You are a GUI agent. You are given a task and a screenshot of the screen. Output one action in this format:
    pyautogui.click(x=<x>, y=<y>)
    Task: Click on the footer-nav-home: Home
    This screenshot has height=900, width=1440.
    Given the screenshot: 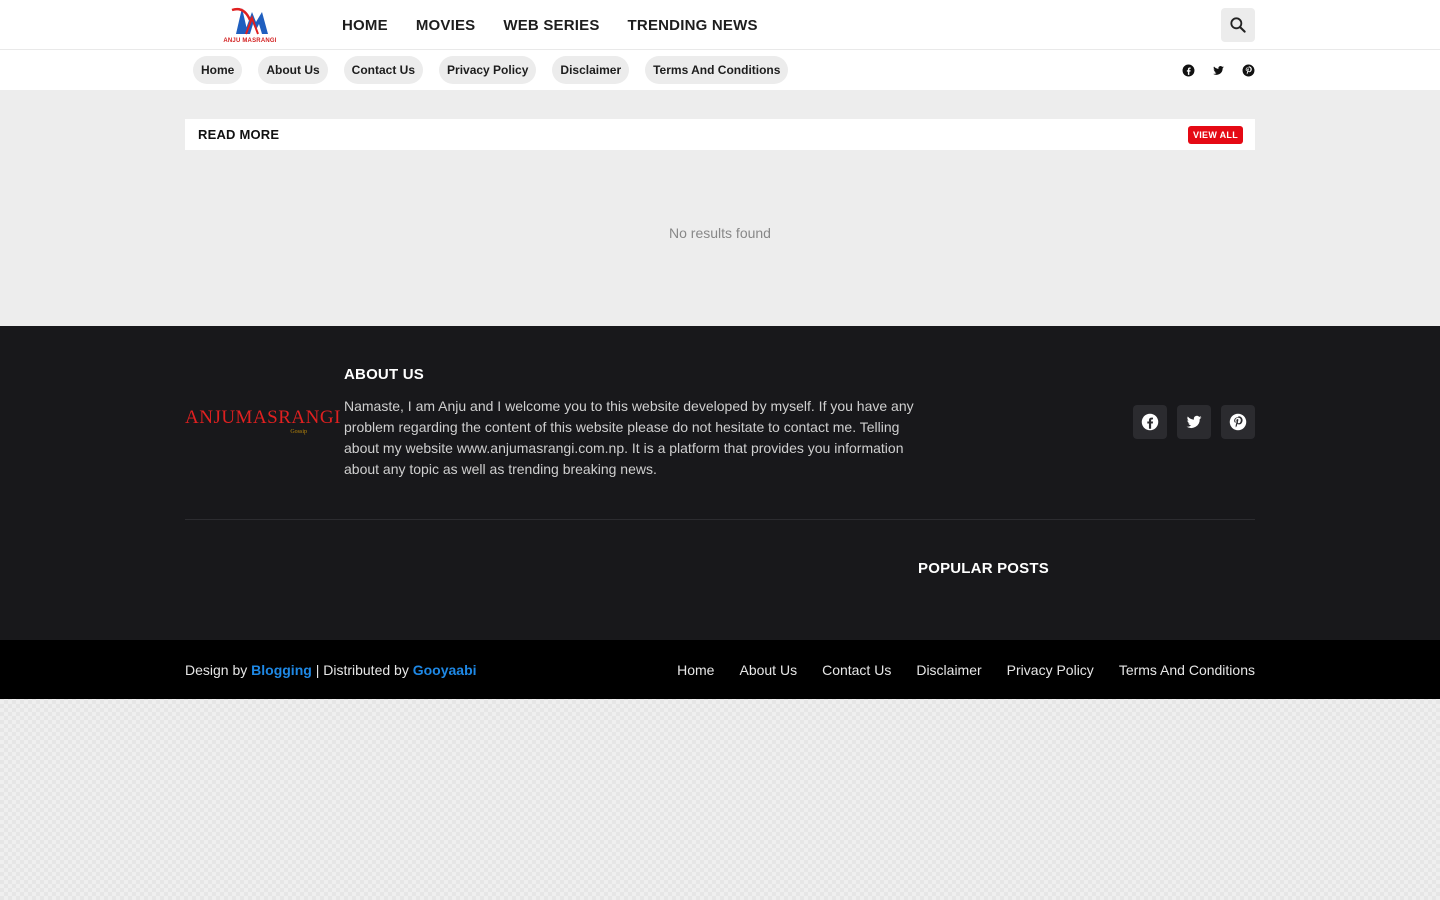 What is the action you would take?
    pyautogui.click(x=695, y=670)
    